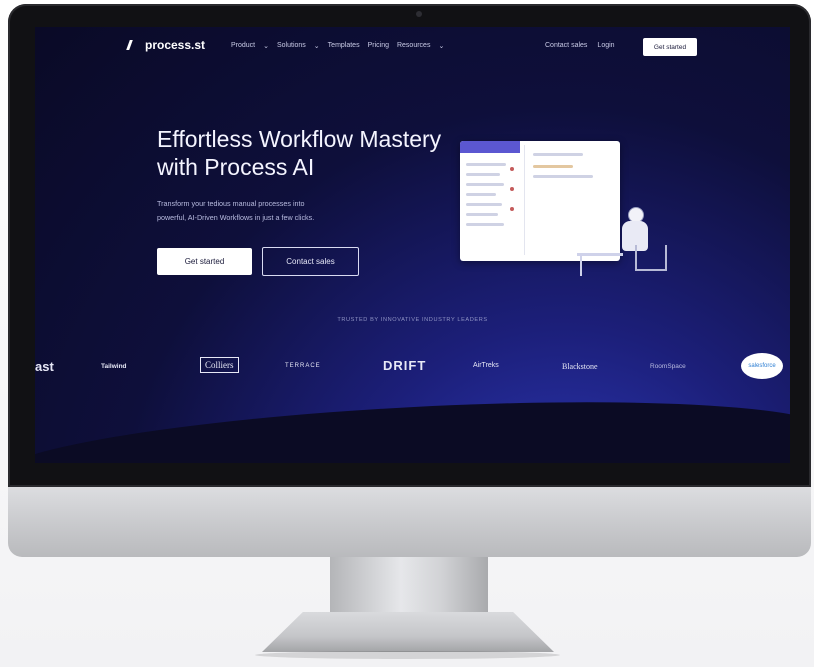 The height and width of the screenshot is (667, 814). I want to click on logo-salesforce: salesforce, so click(762, 366).